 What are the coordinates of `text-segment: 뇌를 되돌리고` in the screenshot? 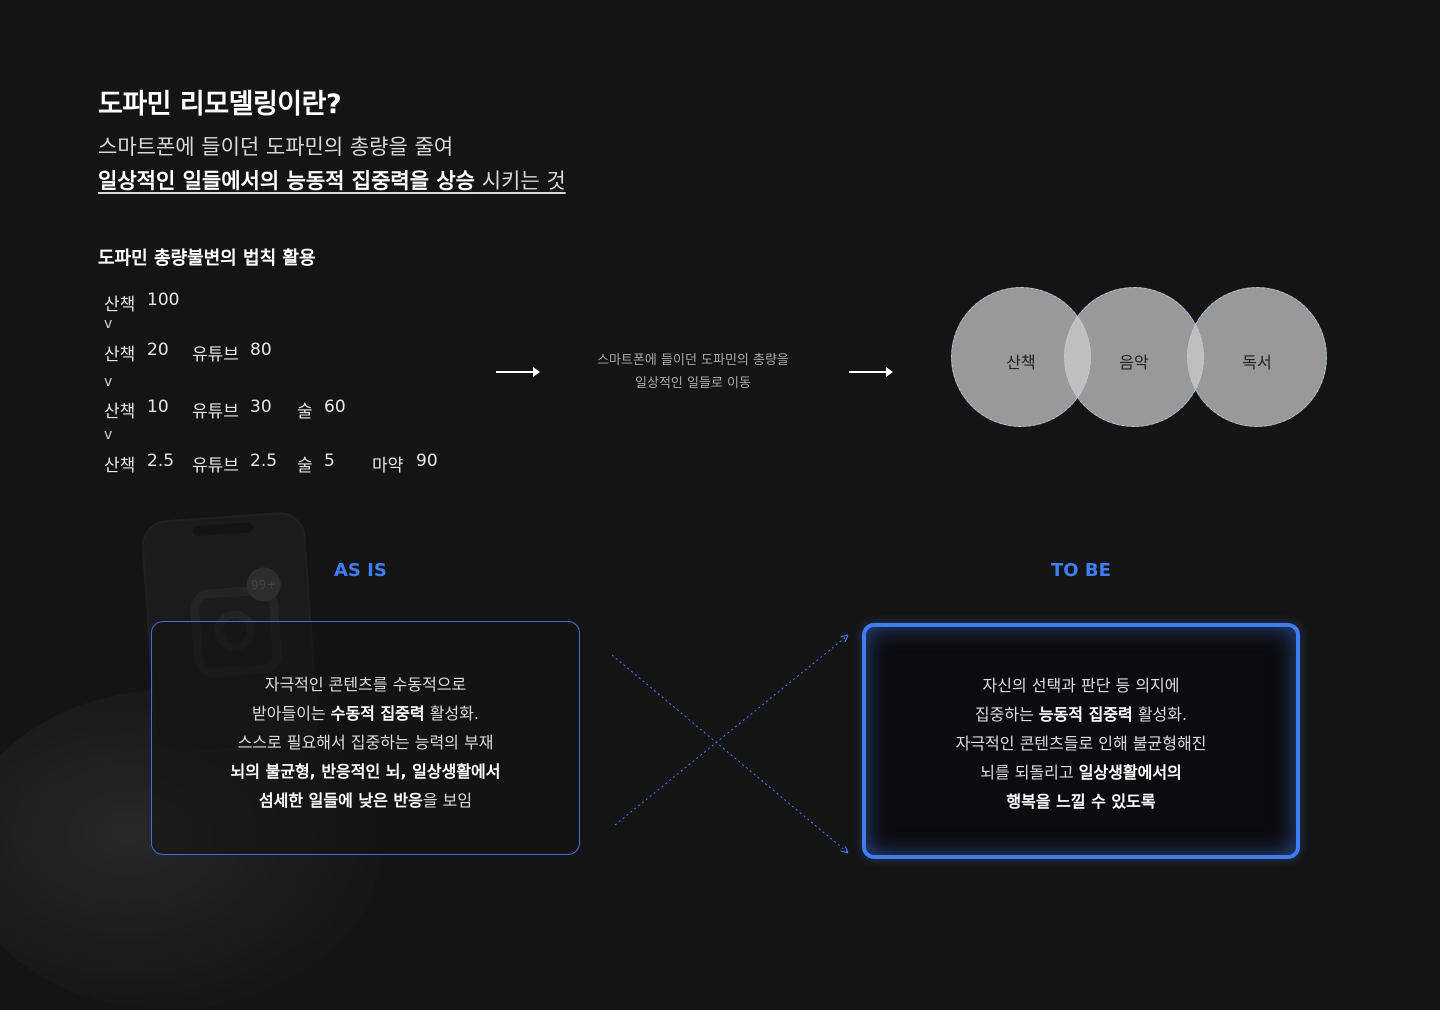 It's located at (1029, 772).